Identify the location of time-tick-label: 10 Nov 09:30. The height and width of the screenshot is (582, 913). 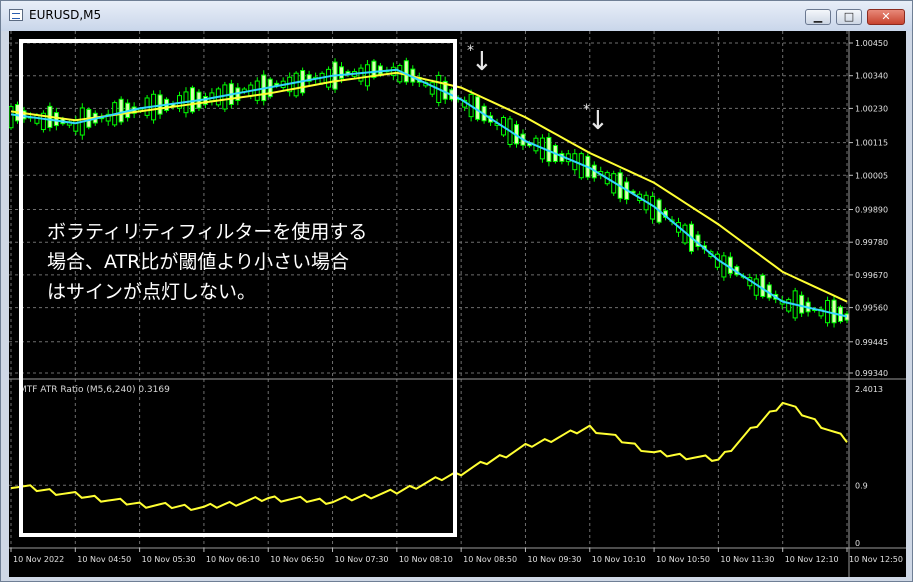
(554, 559).